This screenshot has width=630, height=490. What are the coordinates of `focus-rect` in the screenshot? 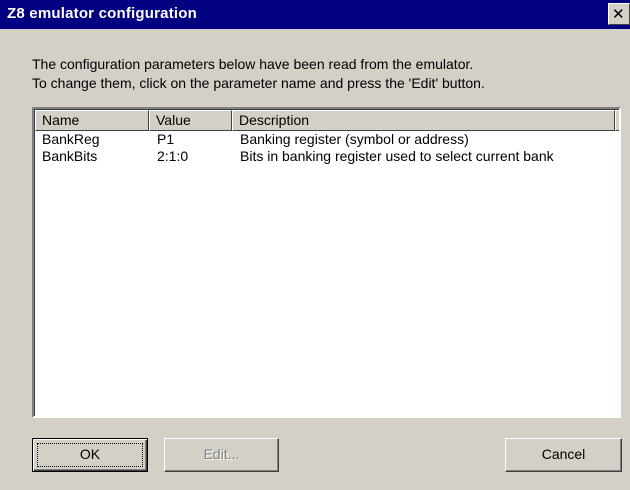 It's located at (90, 455).